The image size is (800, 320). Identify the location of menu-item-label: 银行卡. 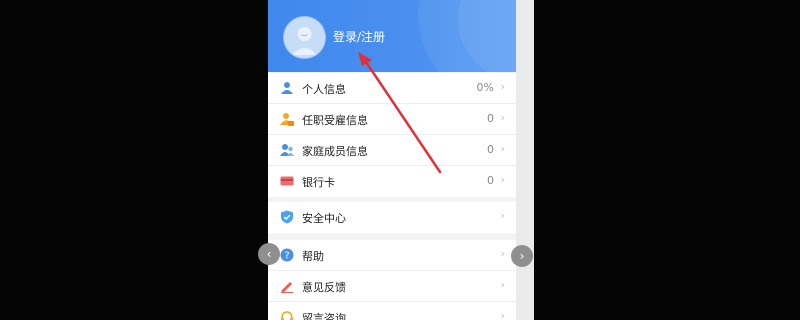
(318, 182).